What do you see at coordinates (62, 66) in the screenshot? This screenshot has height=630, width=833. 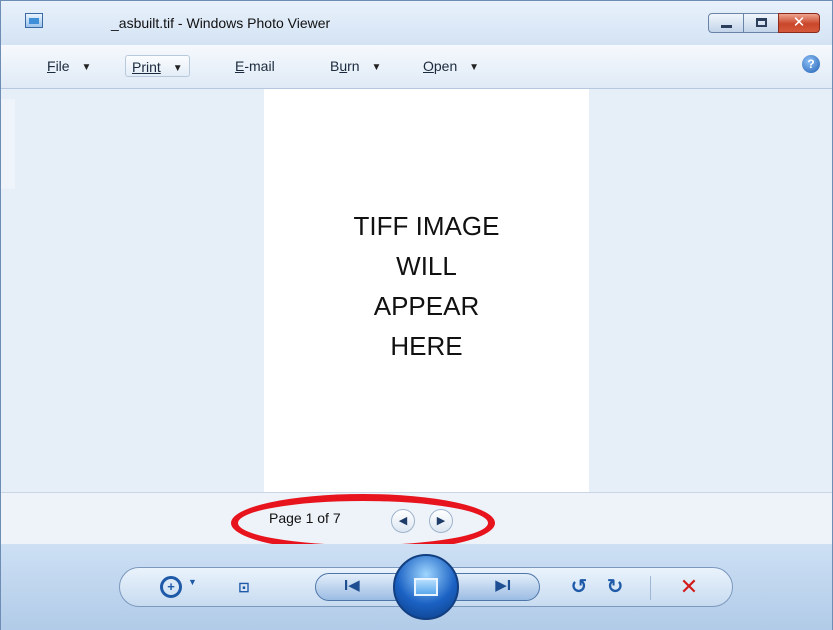 I see `menu-file-label: ile` at bounding box center [62, 66].